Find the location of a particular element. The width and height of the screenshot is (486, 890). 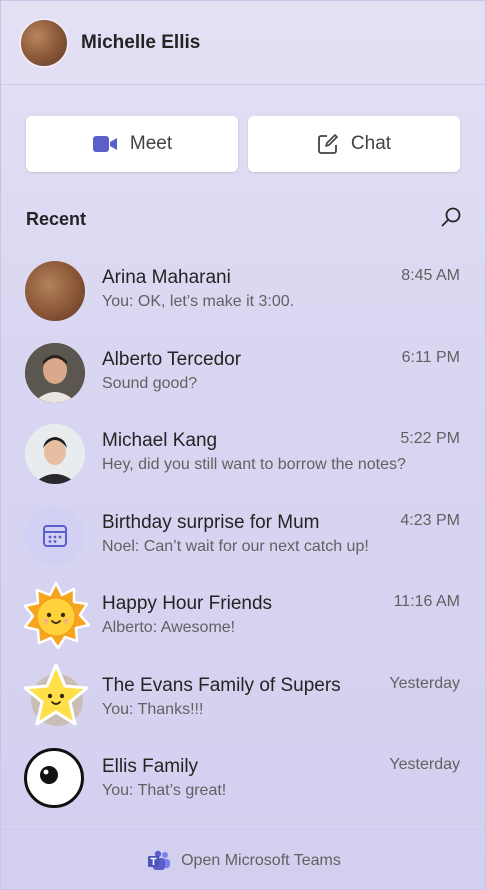

chat-preview: Noel: Can’t wait for our next catch up! is located at coordinates (235, 546).